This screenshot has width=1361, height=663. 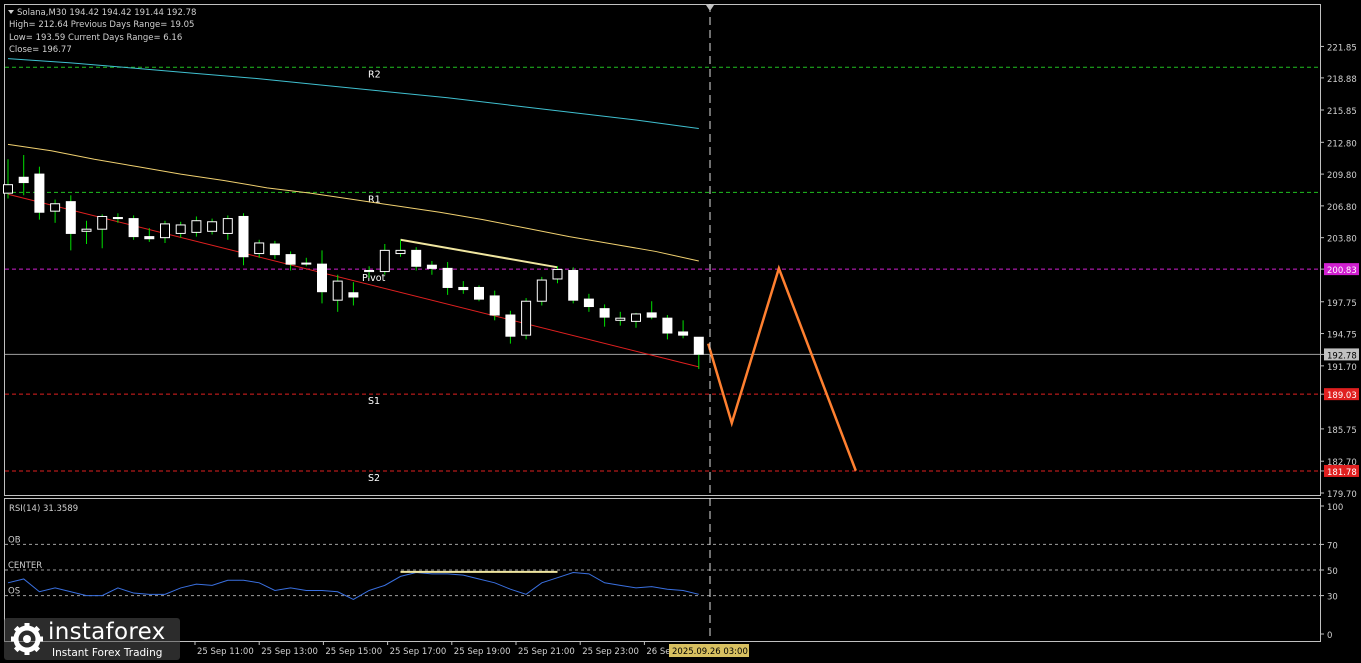 What do you see at coordinates (1342, 431) in the screenshot?
I see `price-tick-label: 185.75` at bounding box center [1342, 431].